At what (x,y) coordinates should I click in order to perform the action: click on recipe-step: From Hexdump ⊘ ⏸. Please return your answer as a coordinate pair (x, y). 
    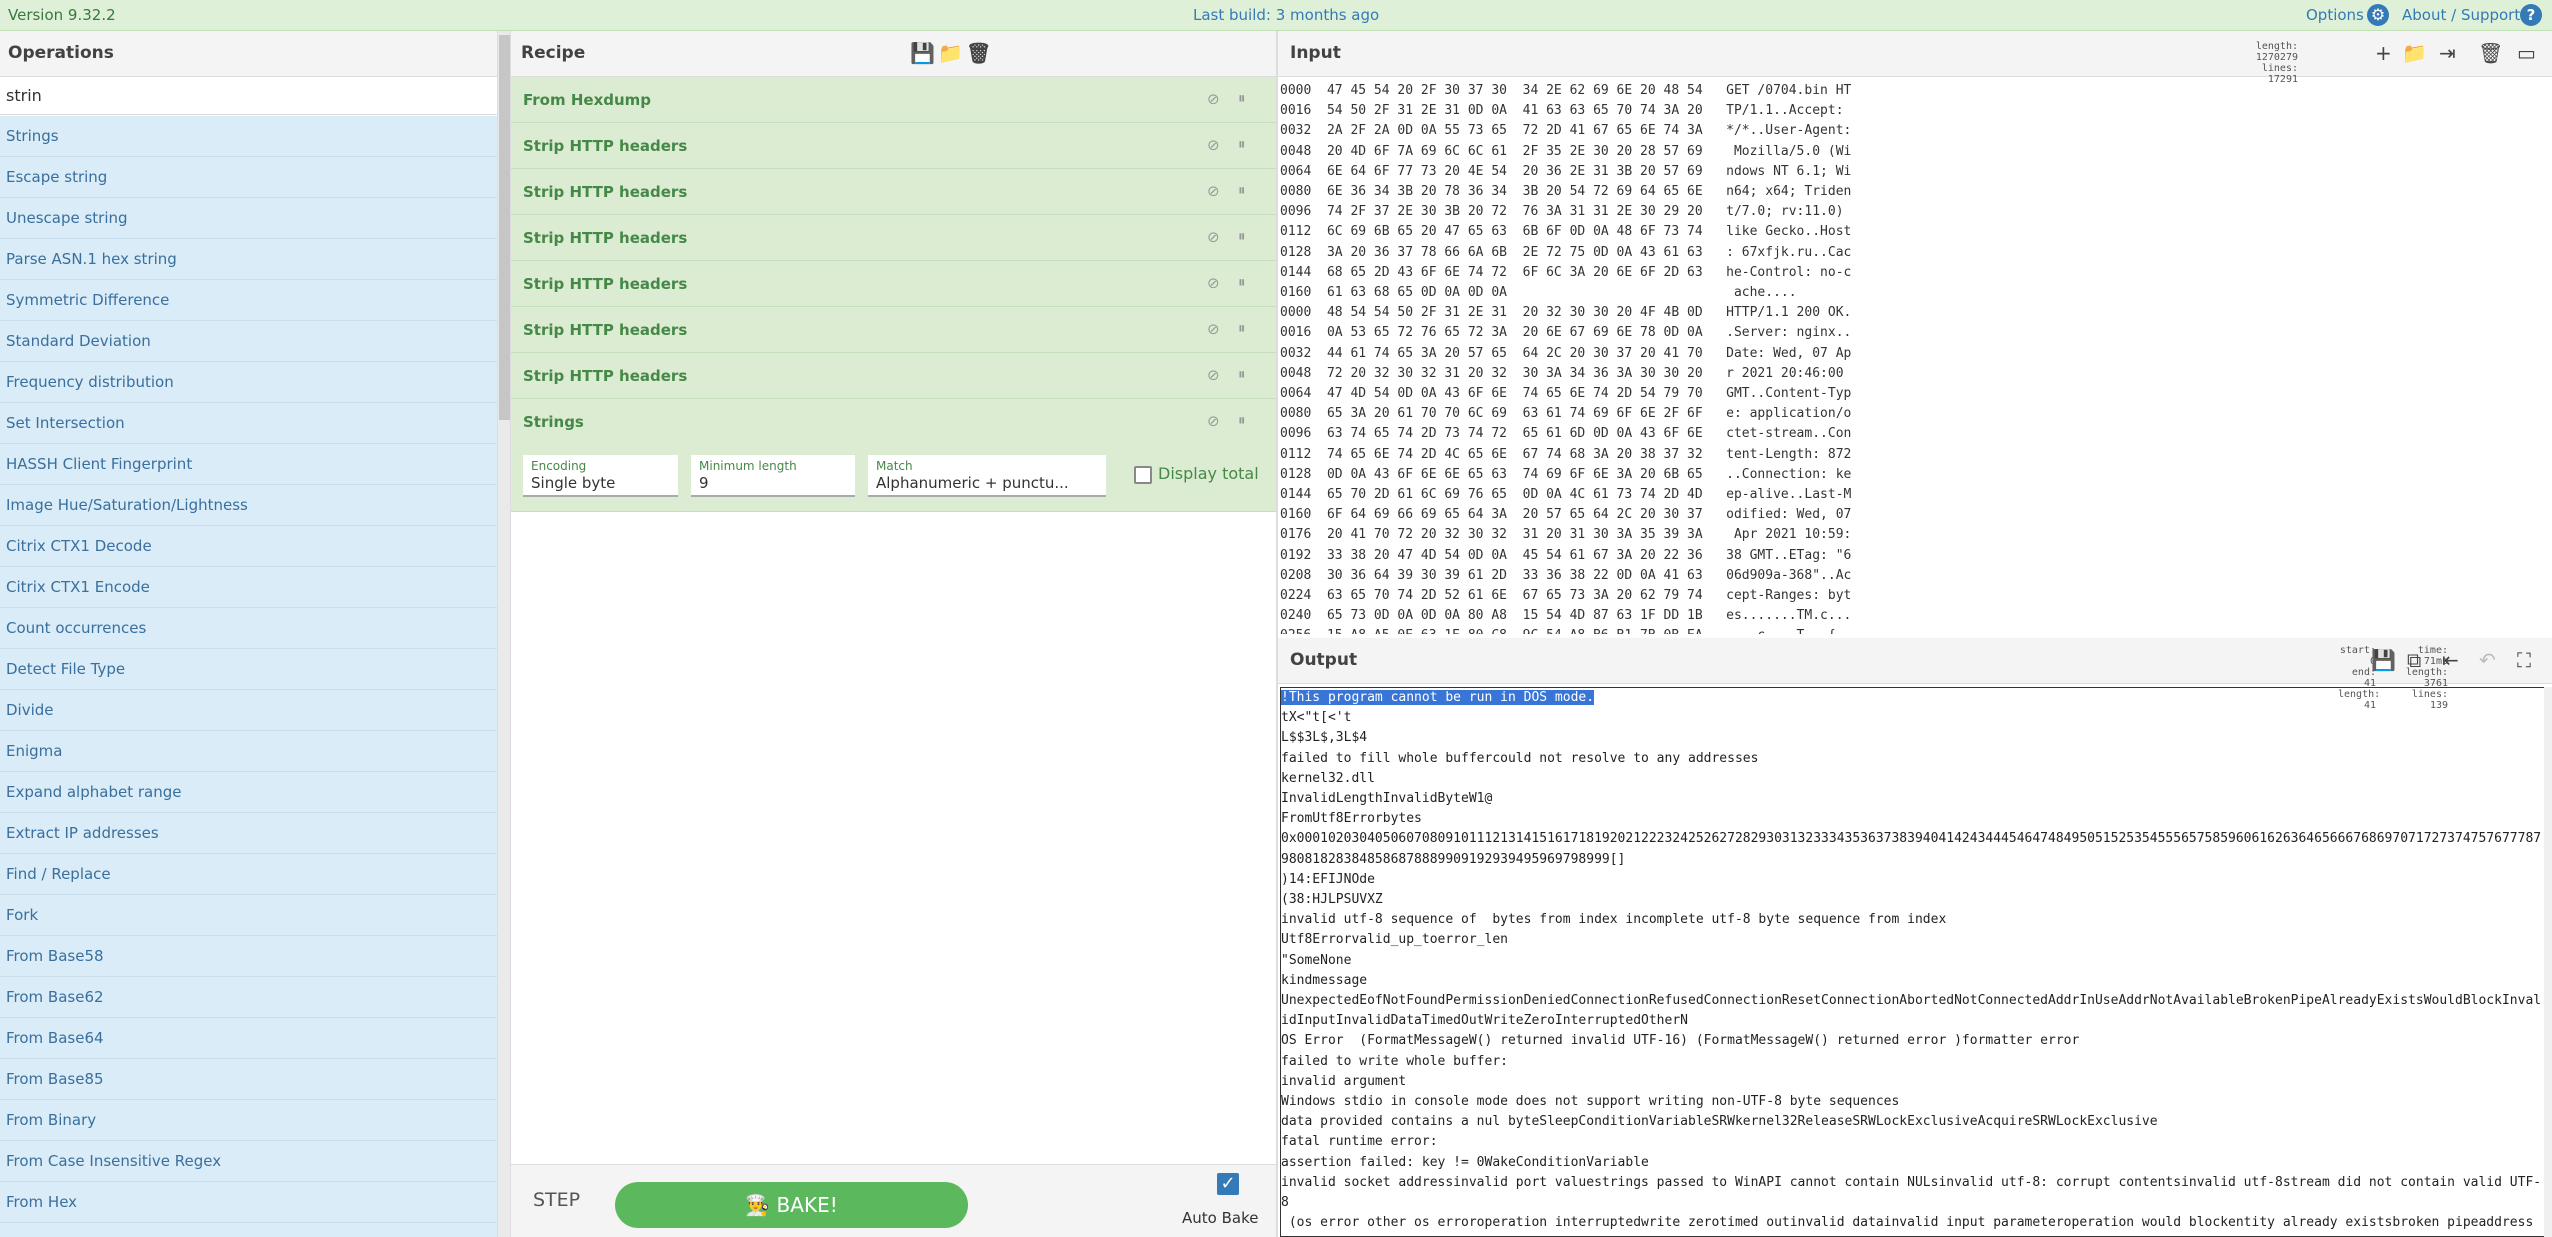
    Looking at the image, I should click on (893, 100).